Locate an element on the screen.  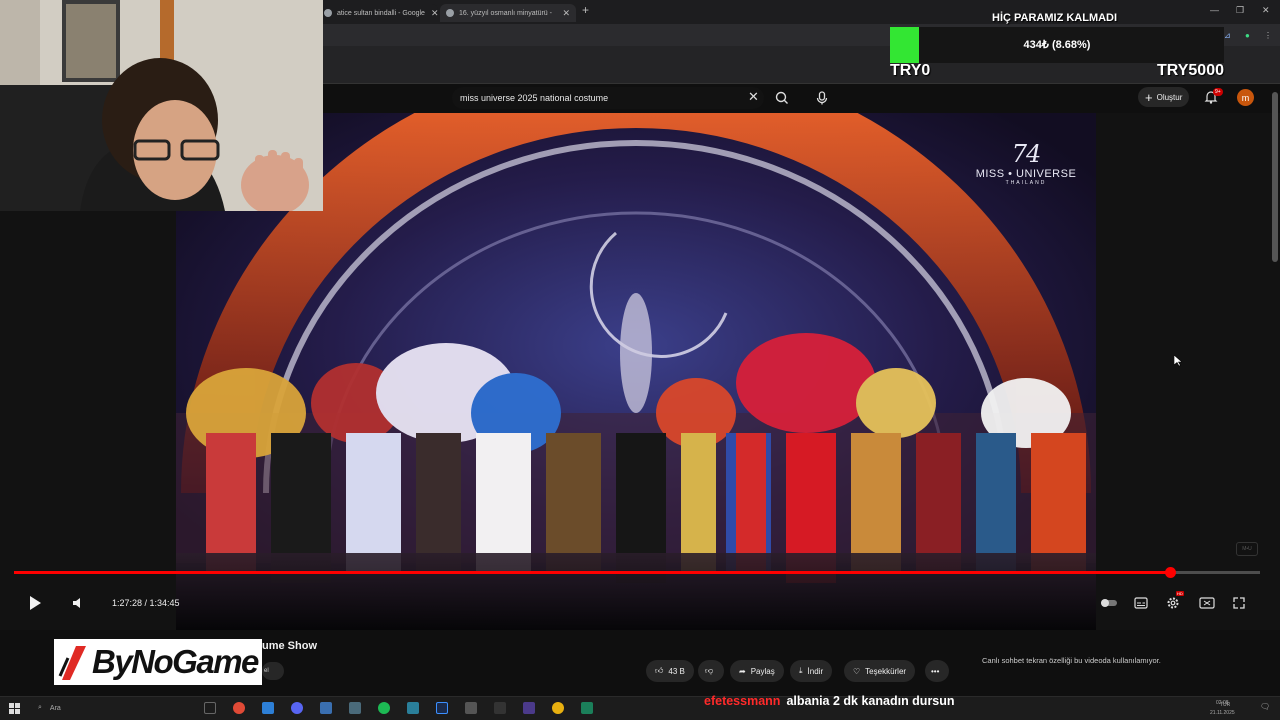
video-title: ume Show is located at coordinates (290, 646).